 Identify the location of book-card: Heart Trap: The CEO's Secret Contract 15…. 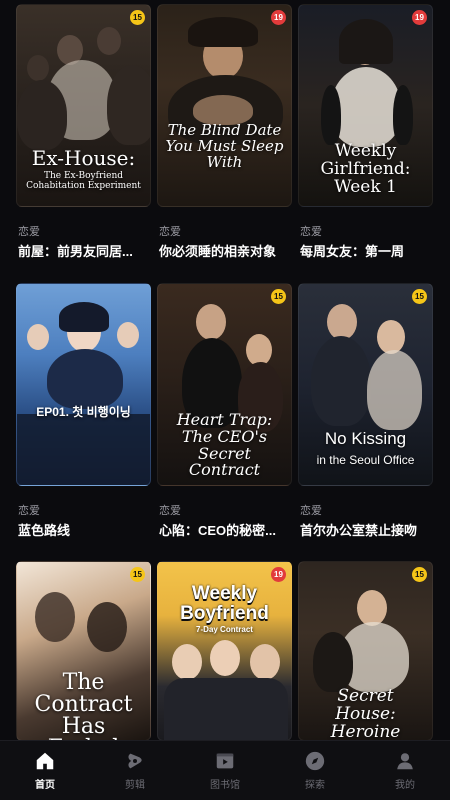
(224, 410).